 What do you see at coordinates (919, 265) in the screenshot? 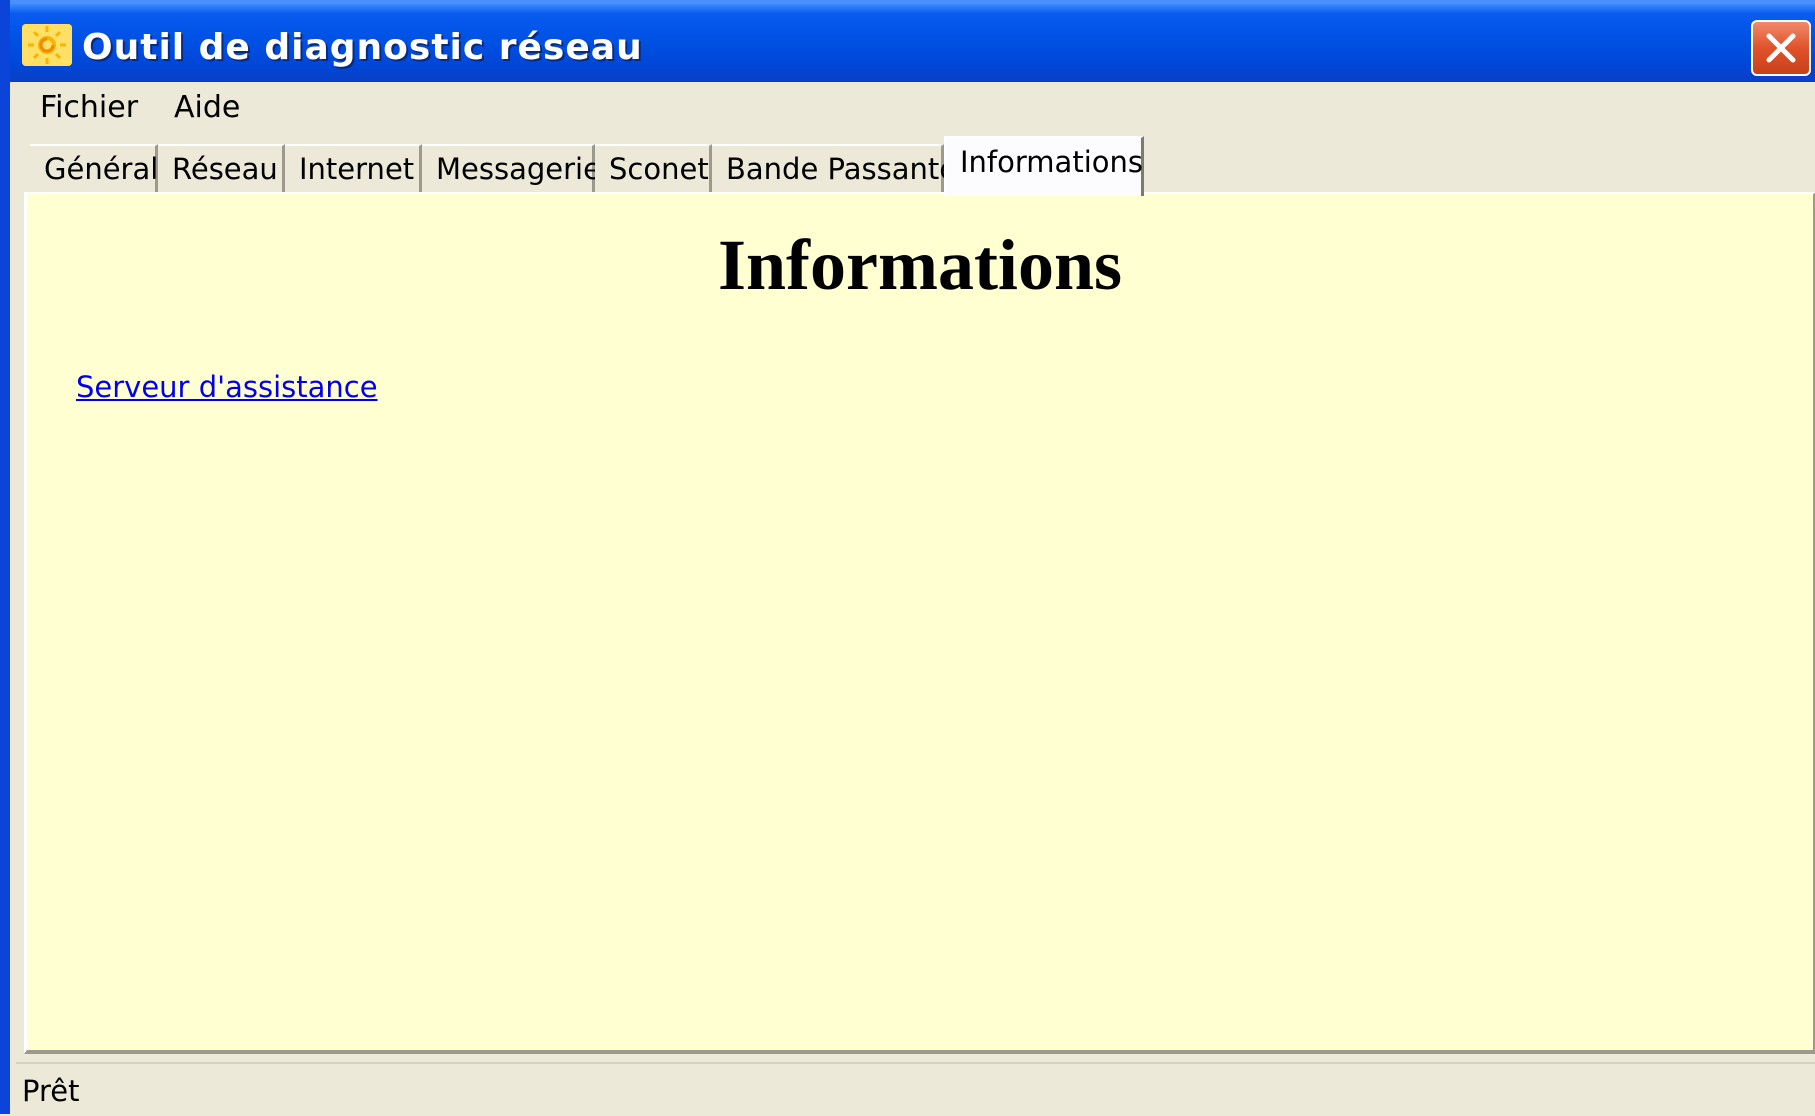
I see `page-title: Informations` at bounding box center [919, 265].